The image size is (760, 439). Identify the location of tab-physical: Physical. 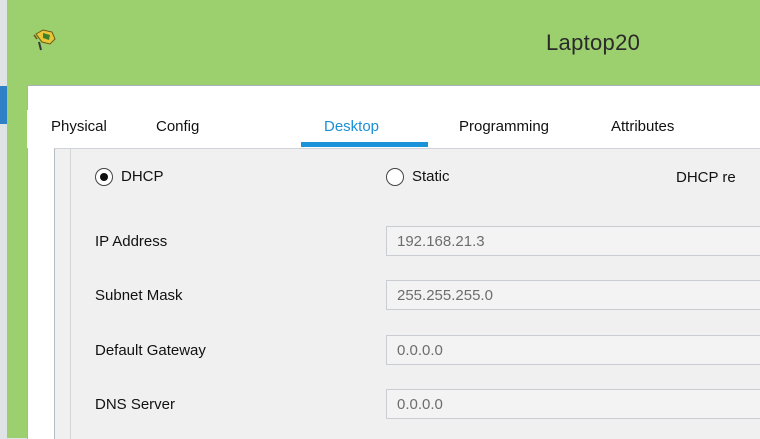
(79, 126).